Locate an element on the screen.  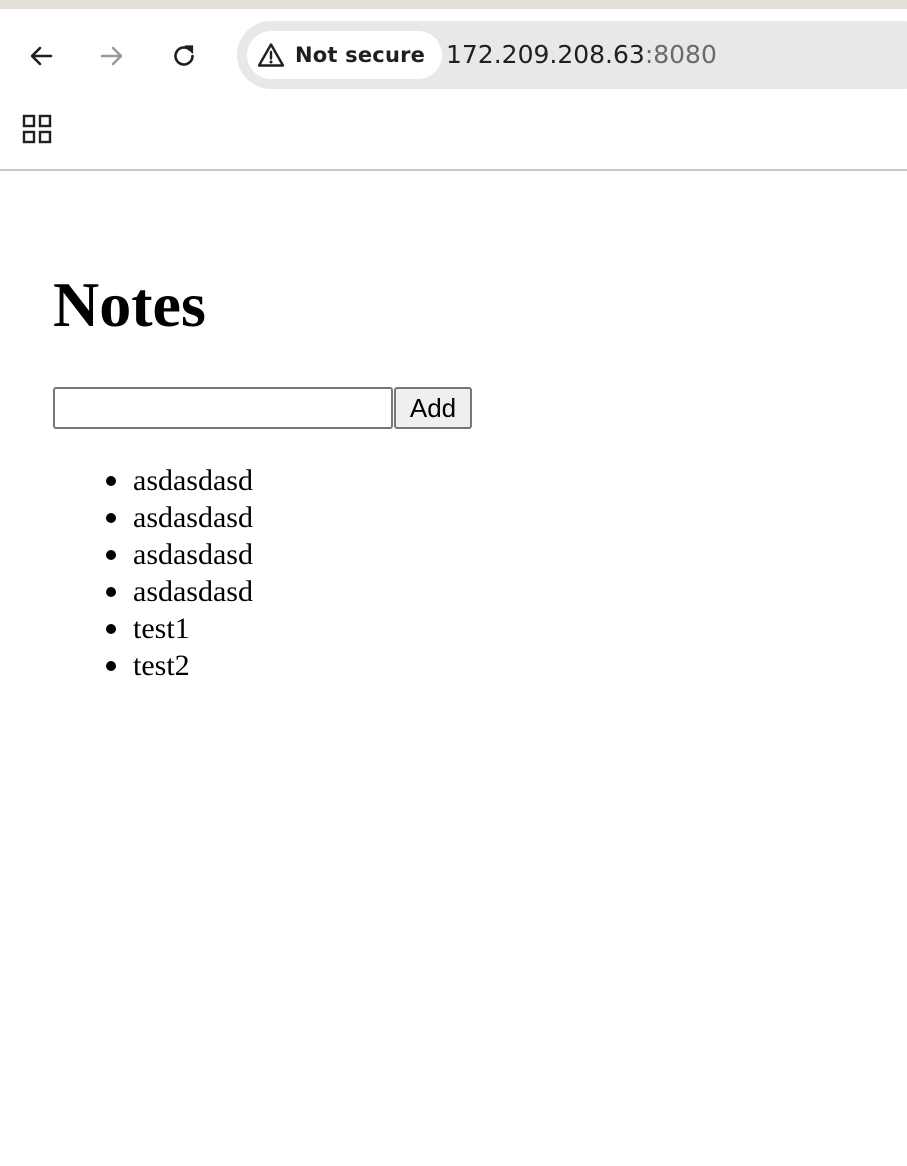
forward-button is located at coordinates (112, 56).